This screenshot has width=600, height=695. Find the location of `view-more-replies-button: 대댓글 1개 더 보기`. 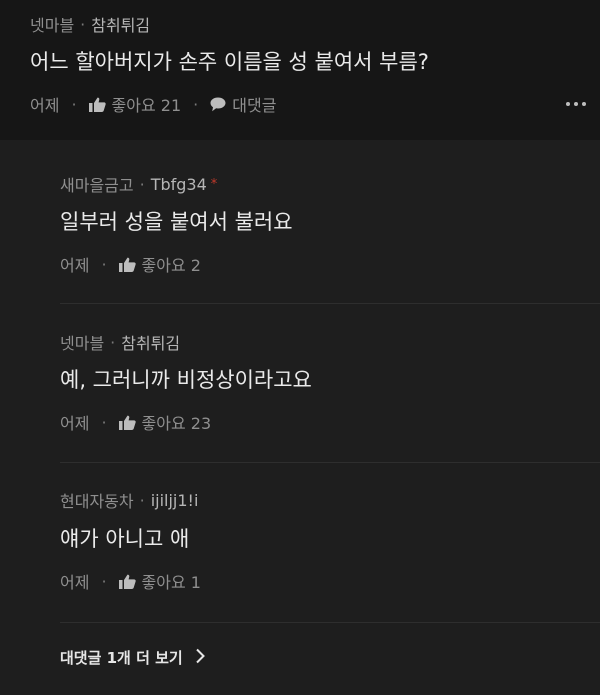

view-more-replies-button: 대댓글 1개 더 보기 is located at coordinates (132, 657).